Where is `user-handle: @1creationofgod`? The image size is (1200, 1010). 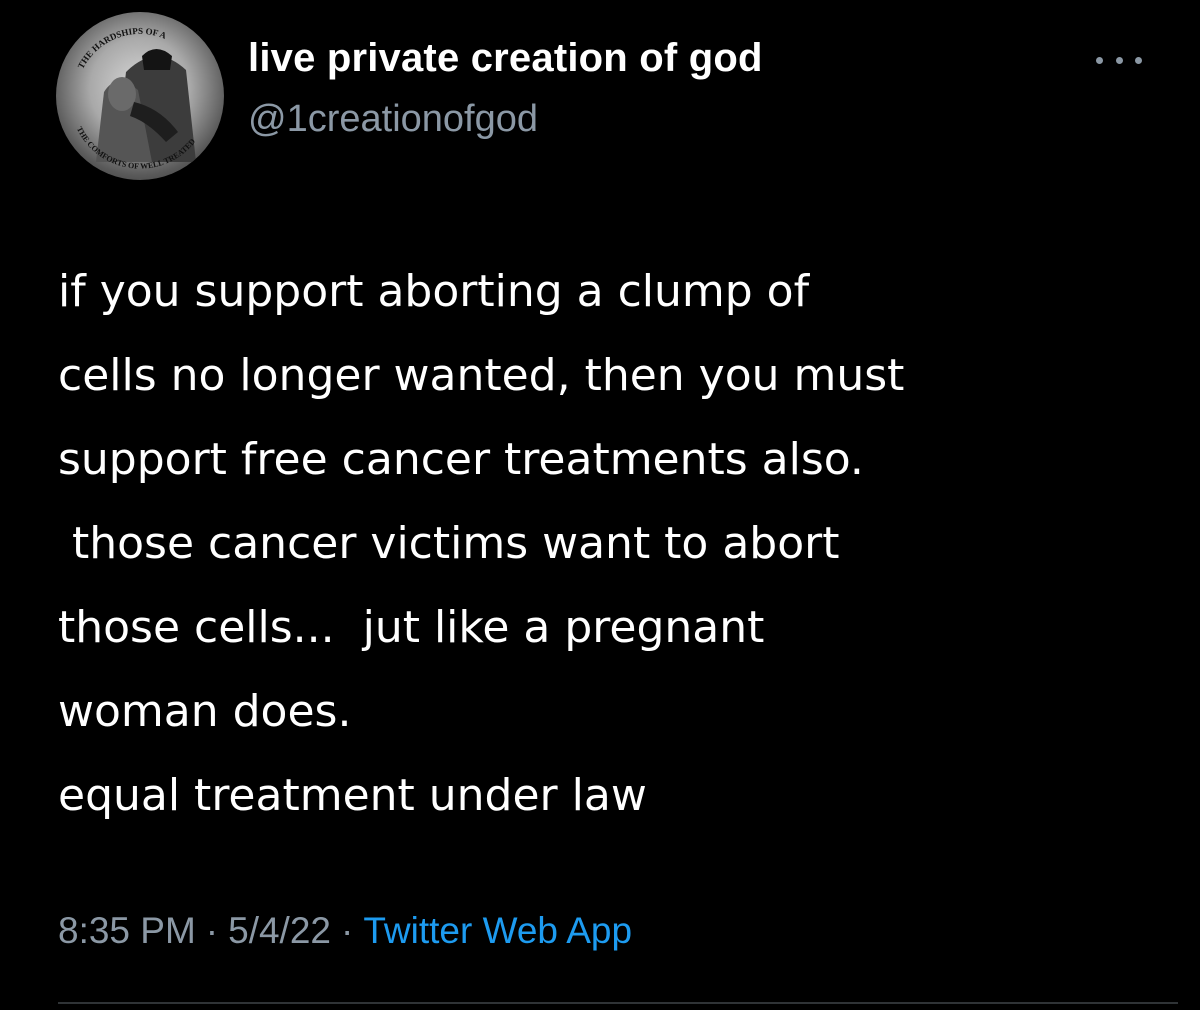
user-handle: @1creationofgod is located at coordinates (393, 119).